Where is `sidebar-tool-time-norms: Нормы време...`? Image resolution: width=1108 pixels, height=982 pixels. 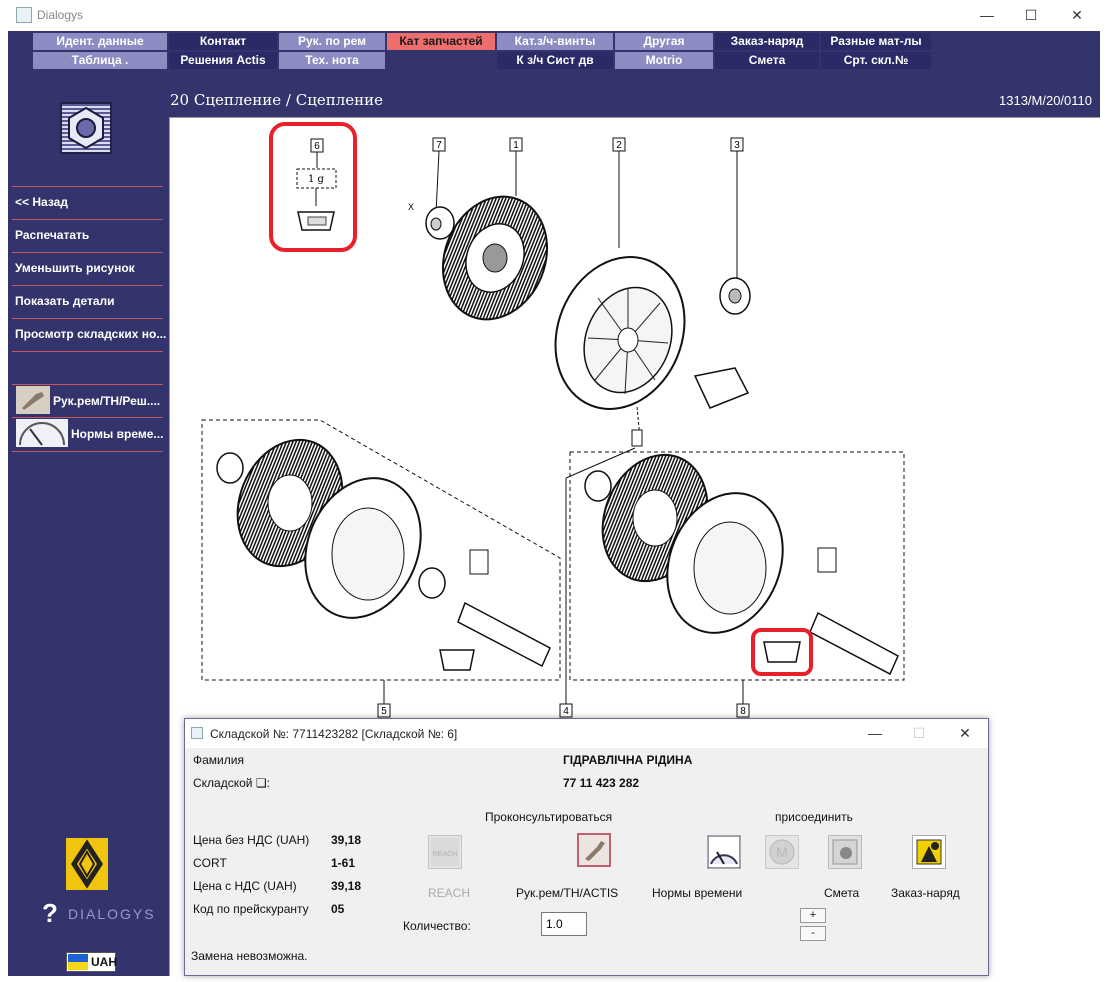
sidebar-tool-time-norms: Нормы време... is located at coordinates (88, 434).